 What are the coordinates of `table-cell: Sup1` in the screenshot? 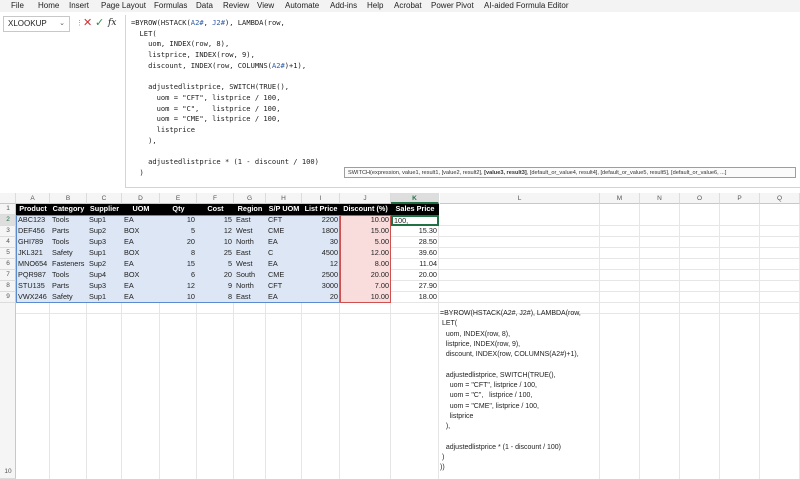 It's located at (104, 297).